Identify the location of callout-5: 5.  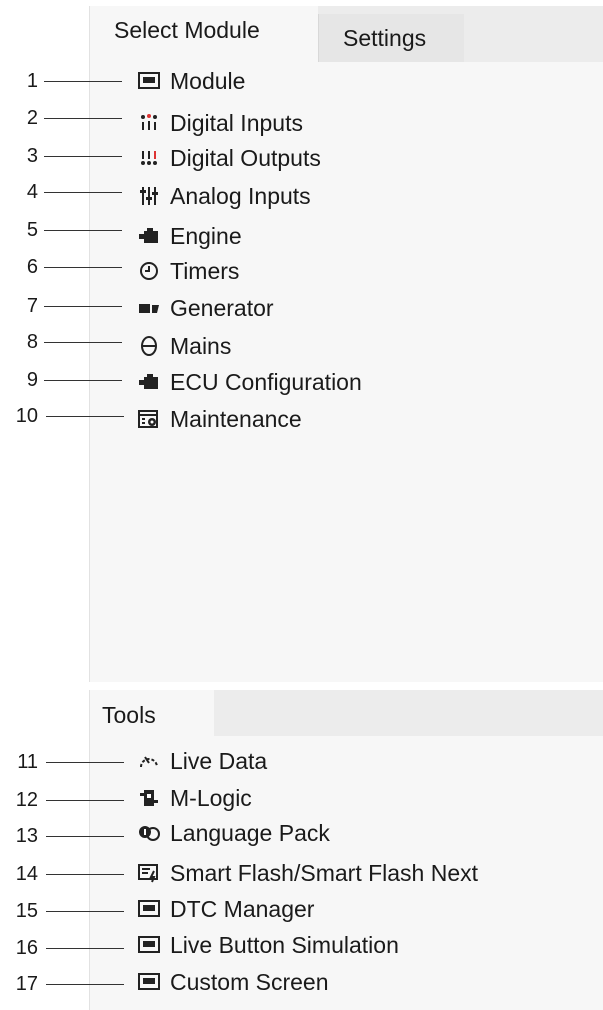
(62, 230).